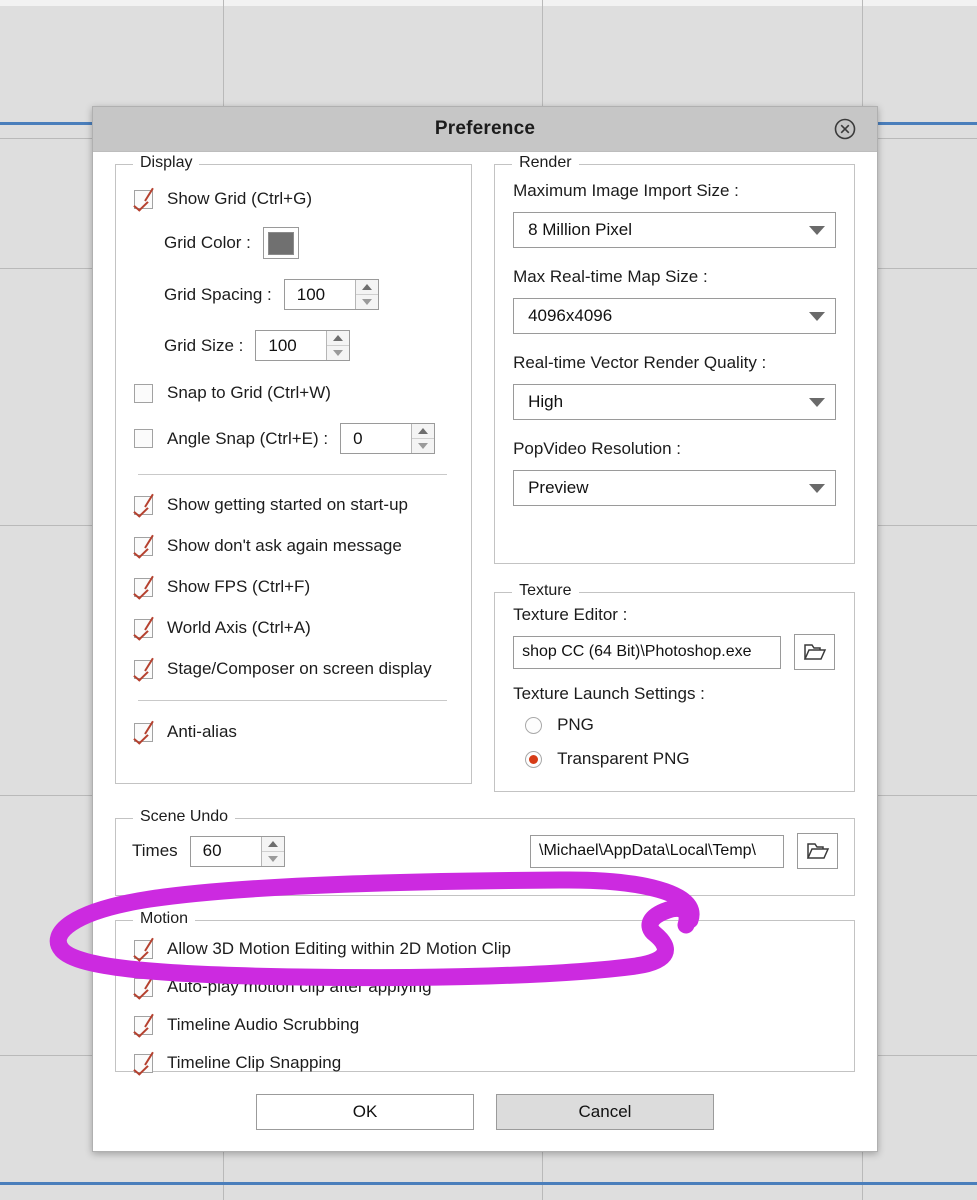 This screenshot has height=1200, width=977. I want to click on page-title: Preference, so click(485, 128).